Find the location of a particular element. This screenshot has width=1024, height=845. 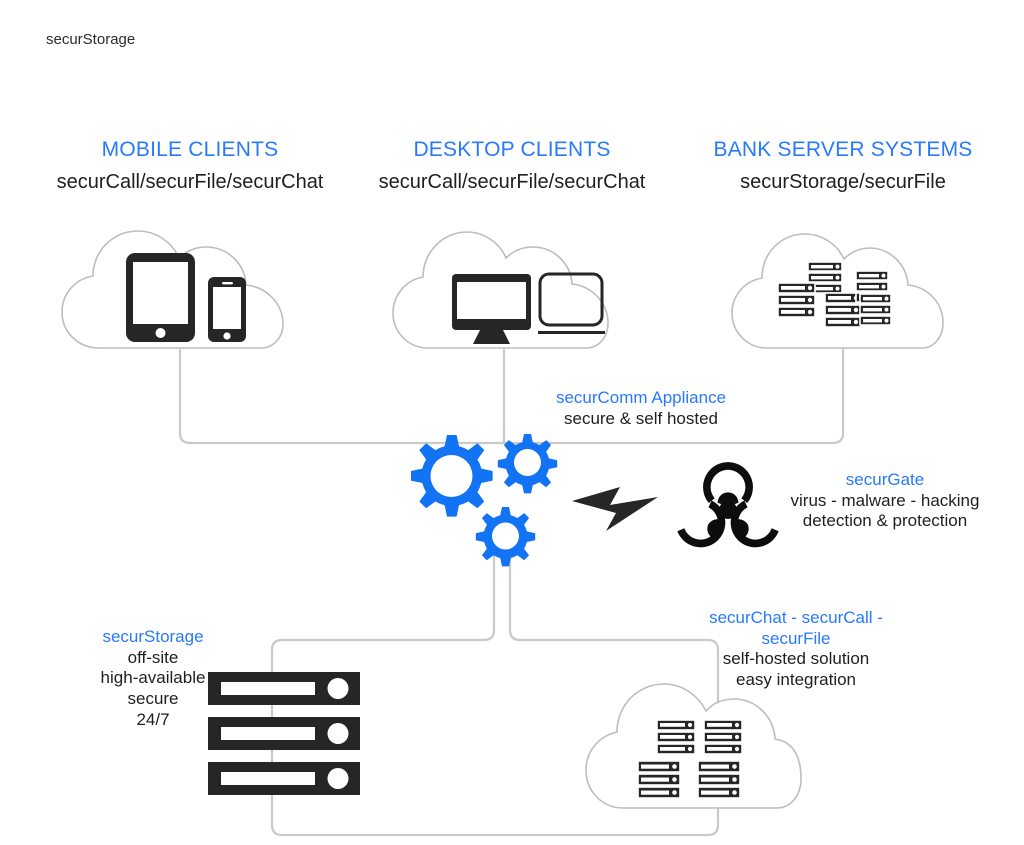

cloud-with-server-racks-icon is located at coordinates (837, 291).